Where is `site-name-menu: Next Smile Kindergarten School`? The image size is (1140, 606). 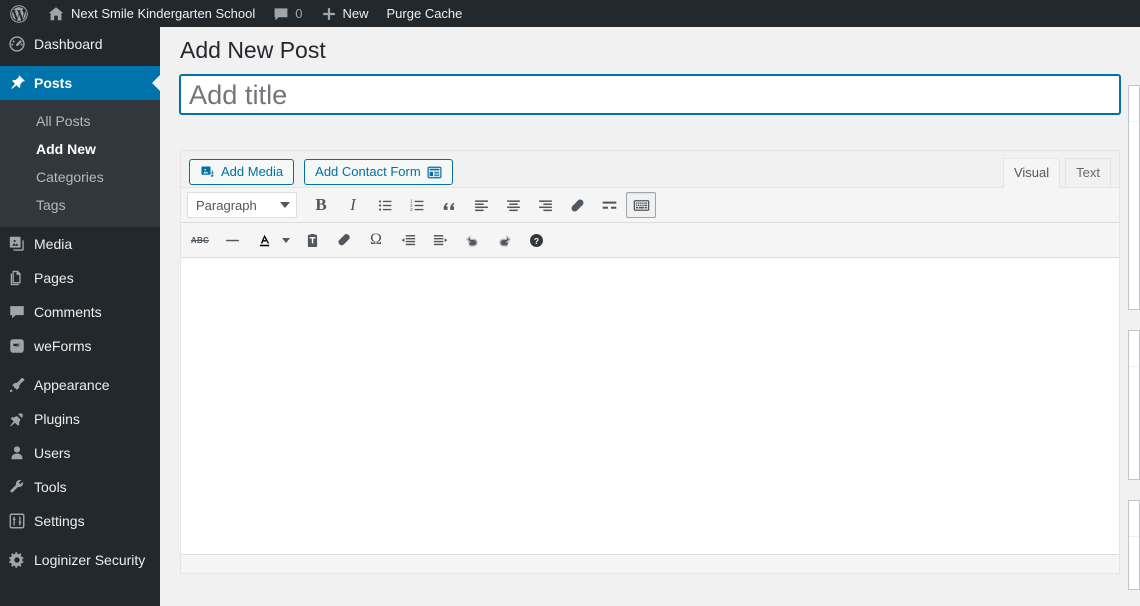
site-name-menu: Next Smile Kindergarten School is located at coordinates (151, 13).